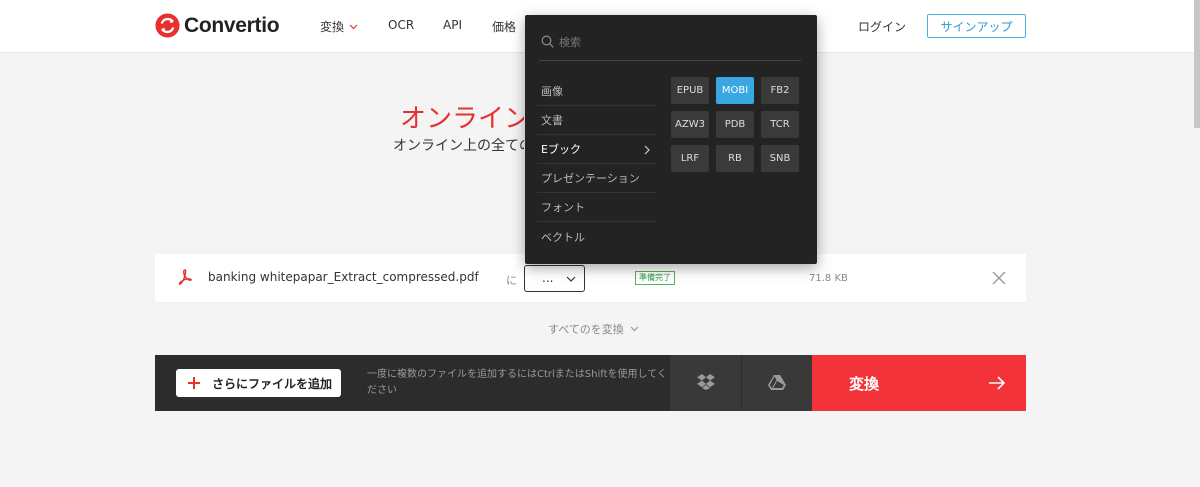 This screenshot has width=1200, height=487. I want to click on add-files-button: さらにファイルを追加, so click(258, 383).